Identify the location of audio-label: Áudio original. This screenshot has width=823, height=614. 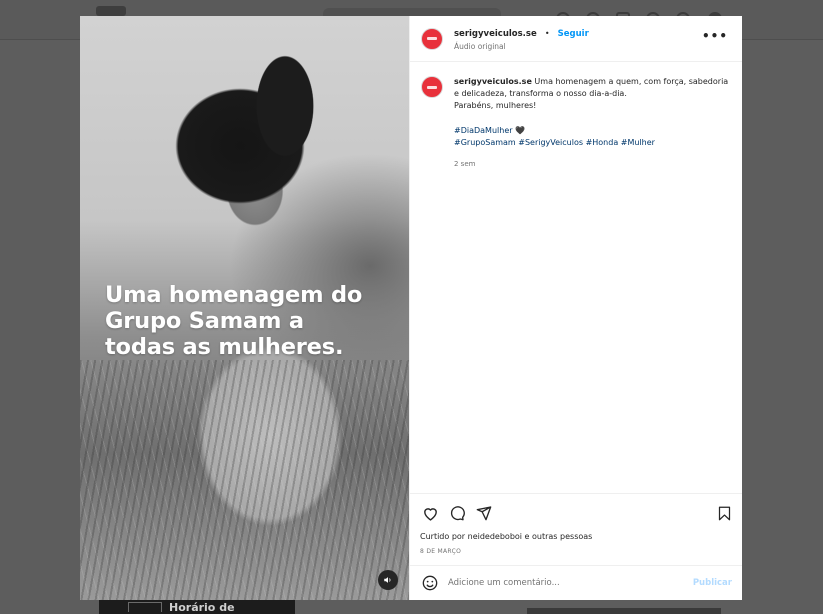
(521, 47).